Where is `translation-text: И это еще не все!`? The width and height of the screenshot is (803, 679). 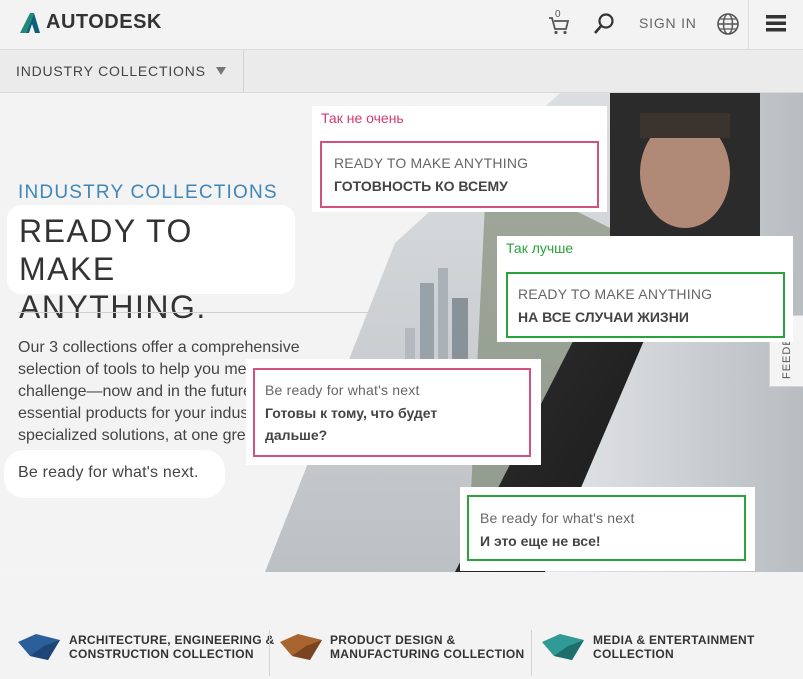
translation-text: И это еще не все! is located at coordinates (540, 541).